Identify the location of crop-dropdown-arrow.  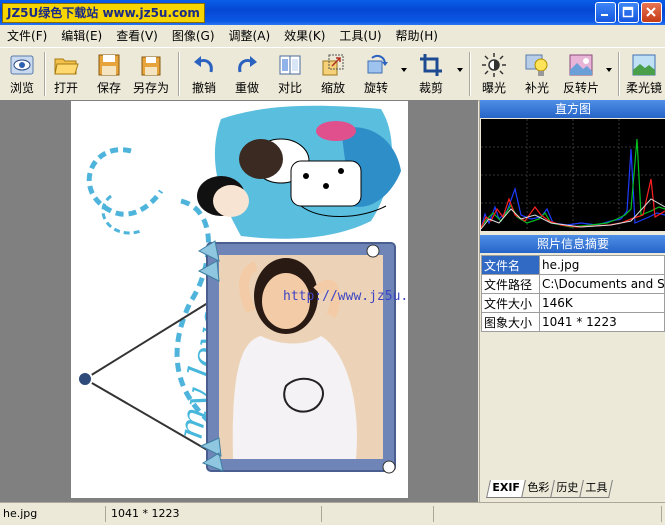
(460, 70).